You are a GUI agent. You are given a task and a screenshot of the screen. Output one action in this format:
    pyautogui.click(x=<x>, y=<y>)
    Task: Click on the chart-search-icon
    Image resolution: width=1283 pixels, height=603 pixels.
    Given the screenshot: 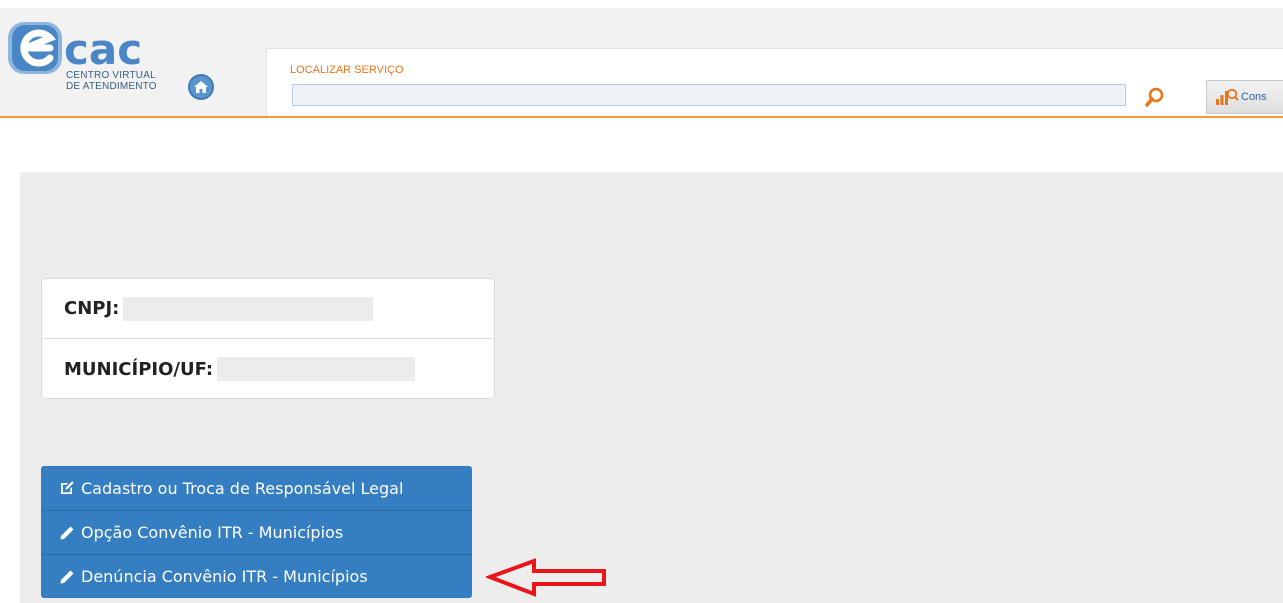 What is the action you would take?
    pyautogui.click(x=1227, y=96)
    